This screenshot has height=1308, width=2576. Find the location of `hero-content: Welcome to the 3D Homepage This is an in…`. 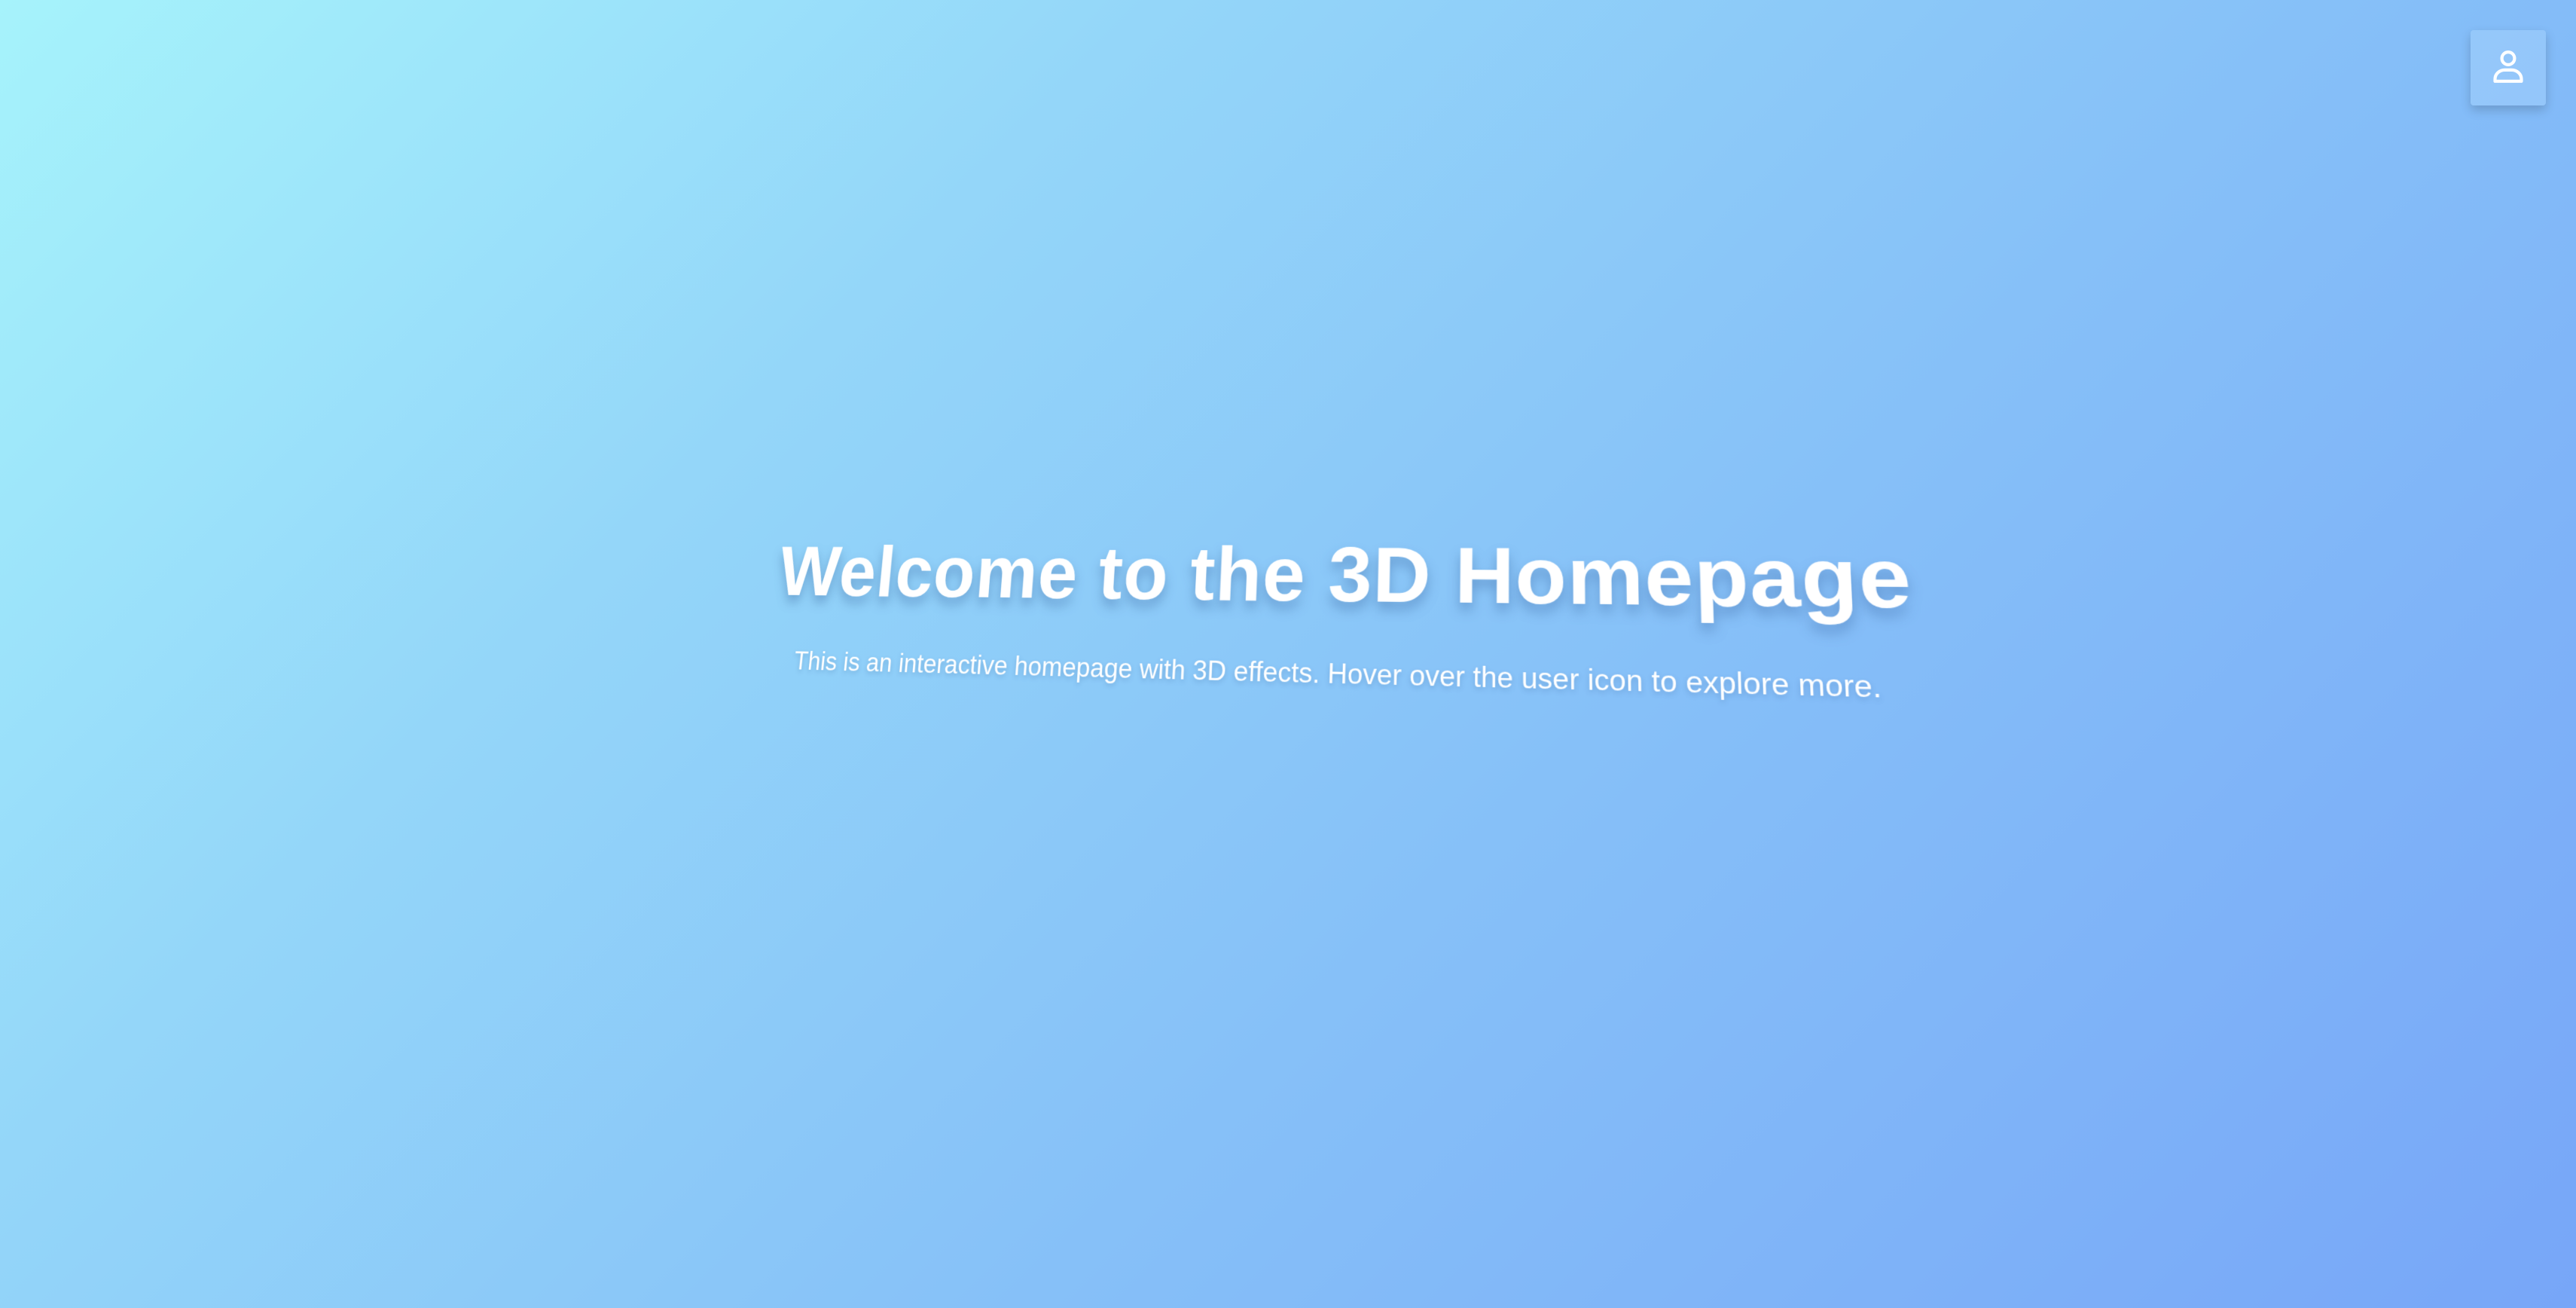

hero-content: Welcome to the 3D Homepage This is an in… is located at coordinates (1344, 619).